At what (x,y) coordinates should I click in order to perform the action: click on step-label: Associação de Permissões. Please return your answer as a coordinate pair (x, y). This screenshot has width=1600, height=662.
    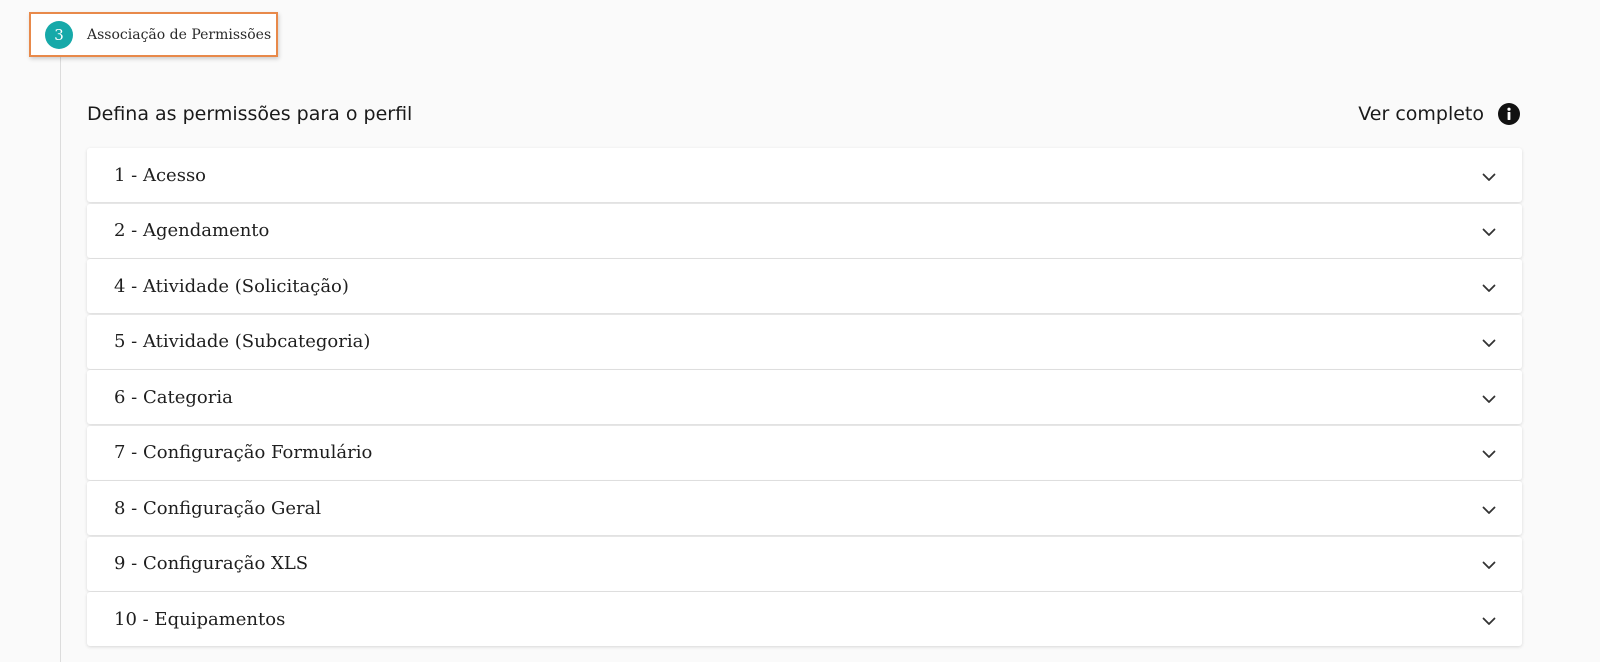
    Looking at the image, I should click on (179, 34).